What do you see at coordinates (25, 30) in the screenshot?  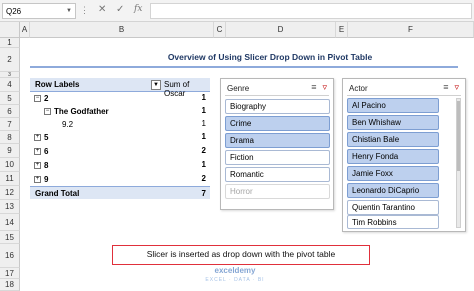 I see `column-header-a: A` at bounding box center [25, 30].